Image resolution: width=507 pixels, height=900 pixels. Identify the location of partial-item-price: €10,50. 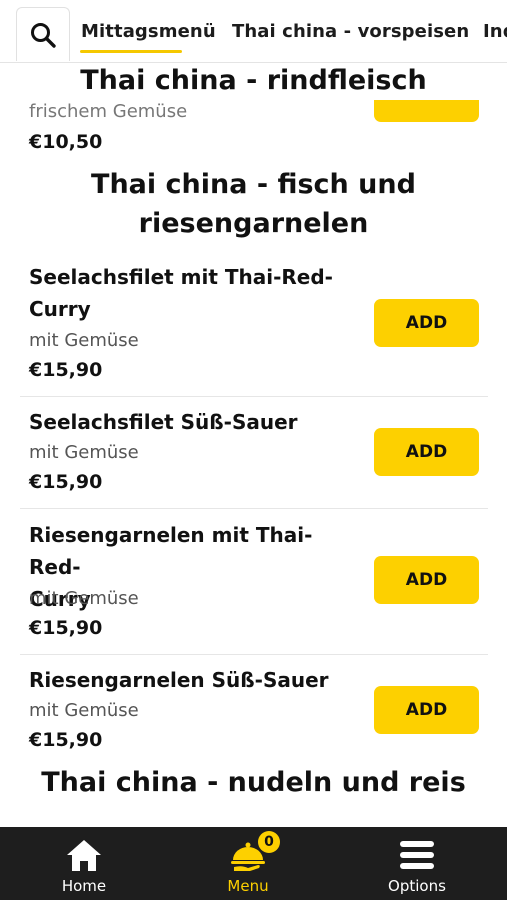
(66, 142).